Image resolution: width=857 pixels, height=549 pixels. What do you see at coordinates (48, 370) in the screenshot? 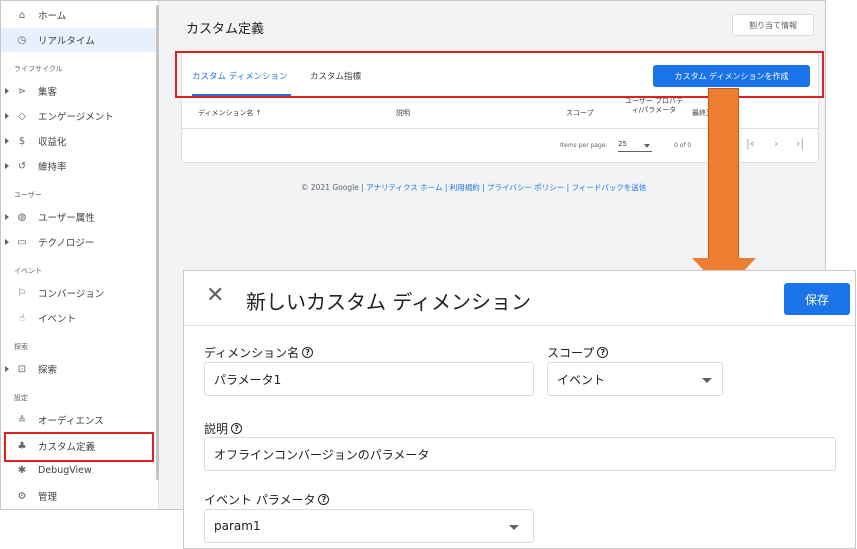
I see `sidebar-item-label: 探索` at bounding box center [48, 370].